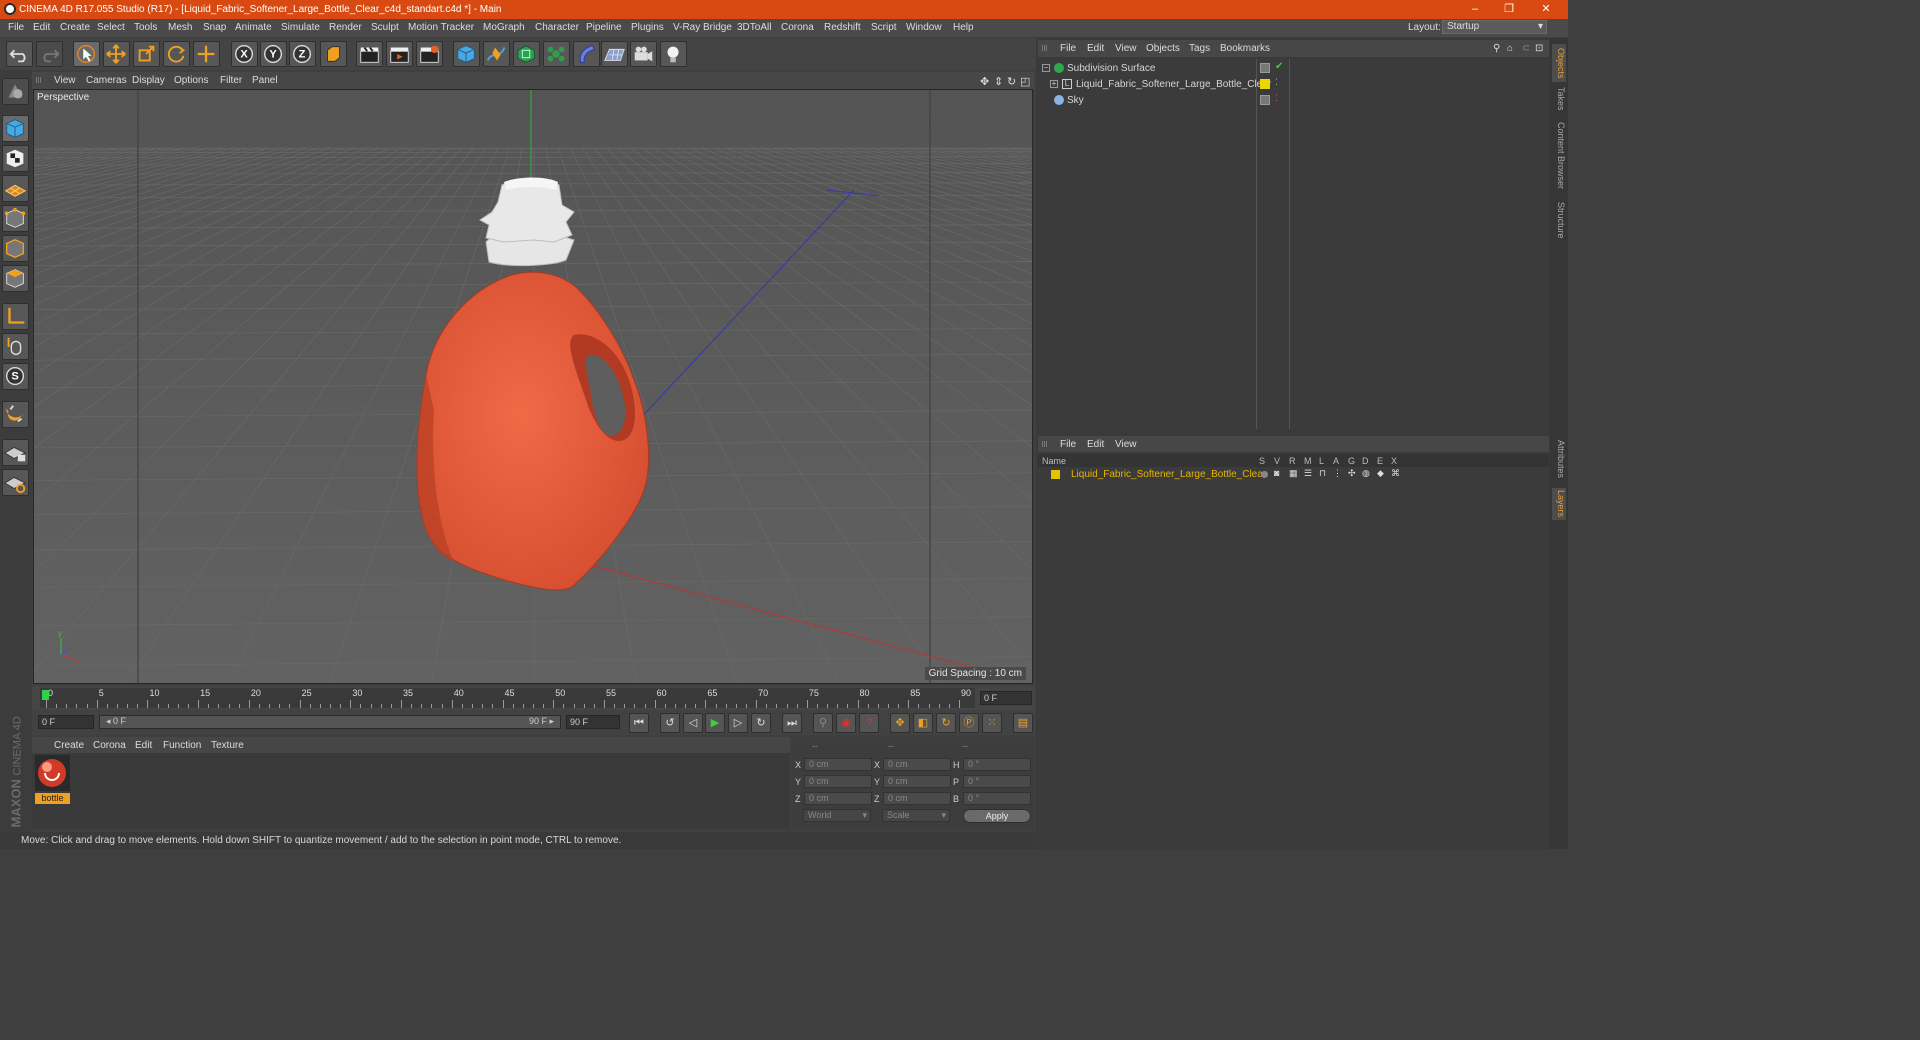 The image size is (1920, 1040). I want to click on previous-key-button: ↺, so click(670, 723).